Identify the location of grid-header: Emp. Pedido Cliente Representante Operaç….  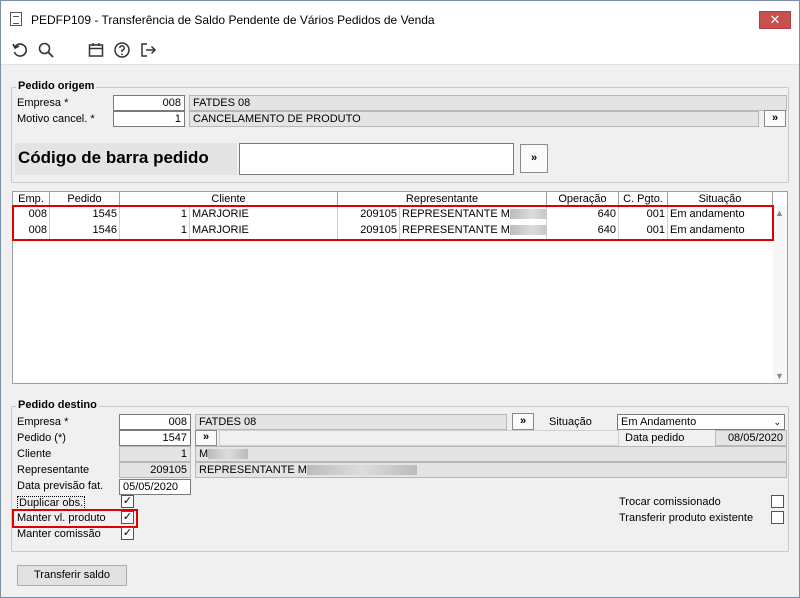
(393, 199).